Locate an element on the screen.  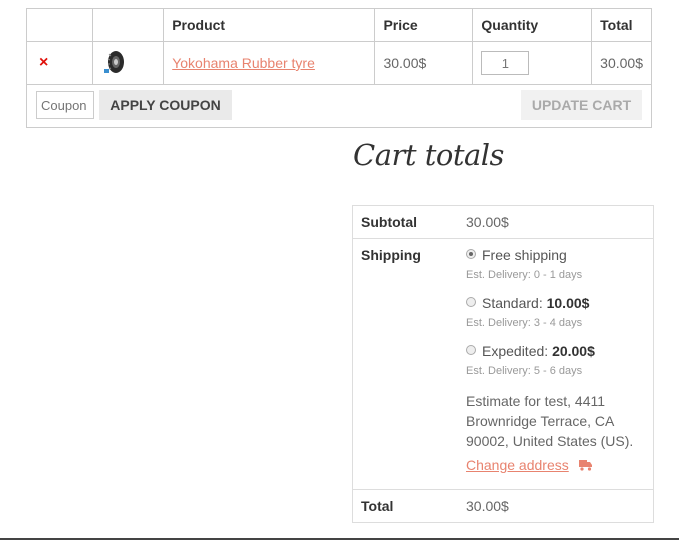
apply-coupon-button: APPLY COUPON is located at coordinates (165, 105).